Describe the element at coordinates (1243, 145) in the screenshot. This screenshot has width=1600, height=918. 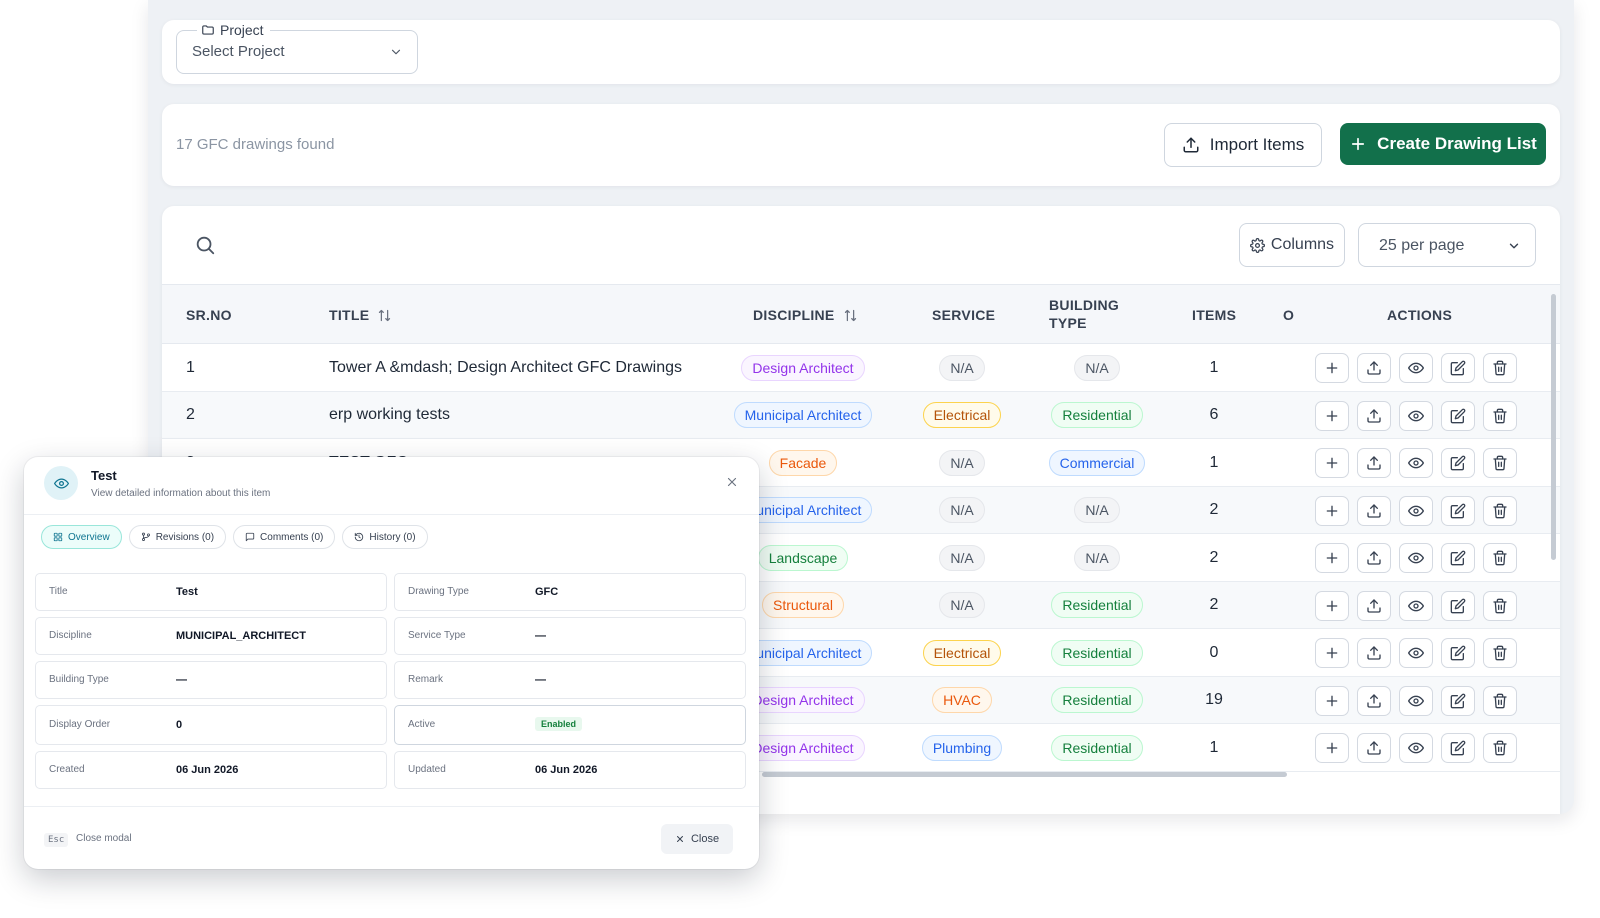
I see `import-items-button: Import Items` at that location.